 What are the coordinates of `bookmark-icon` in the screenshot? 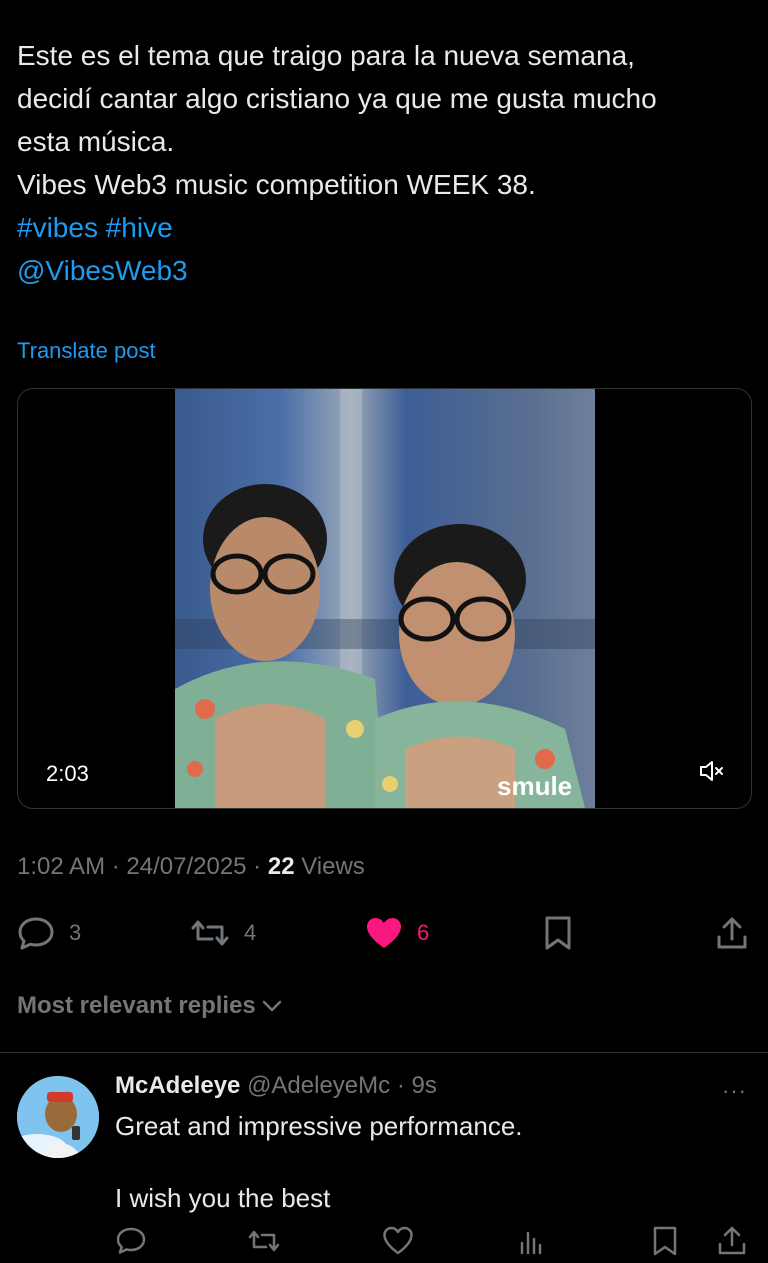 It's located at (558, 933).